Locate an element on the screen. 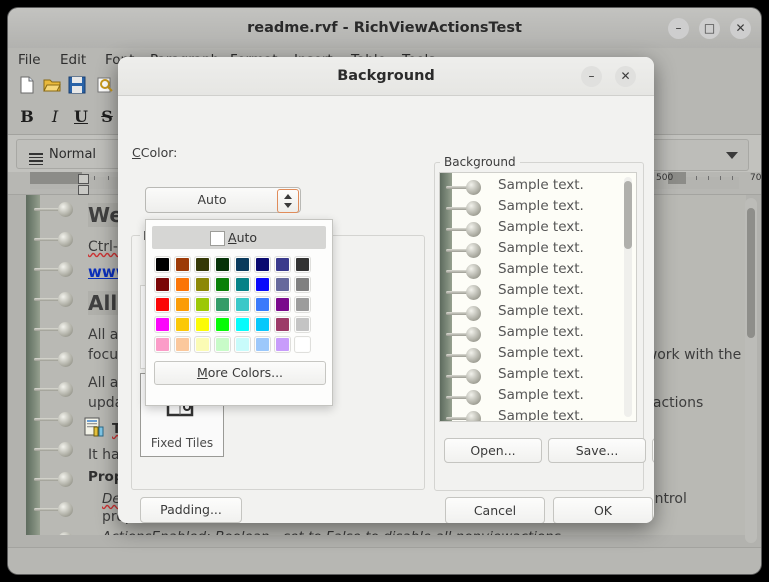  menu-file: File is located at coordinates (29, 60).